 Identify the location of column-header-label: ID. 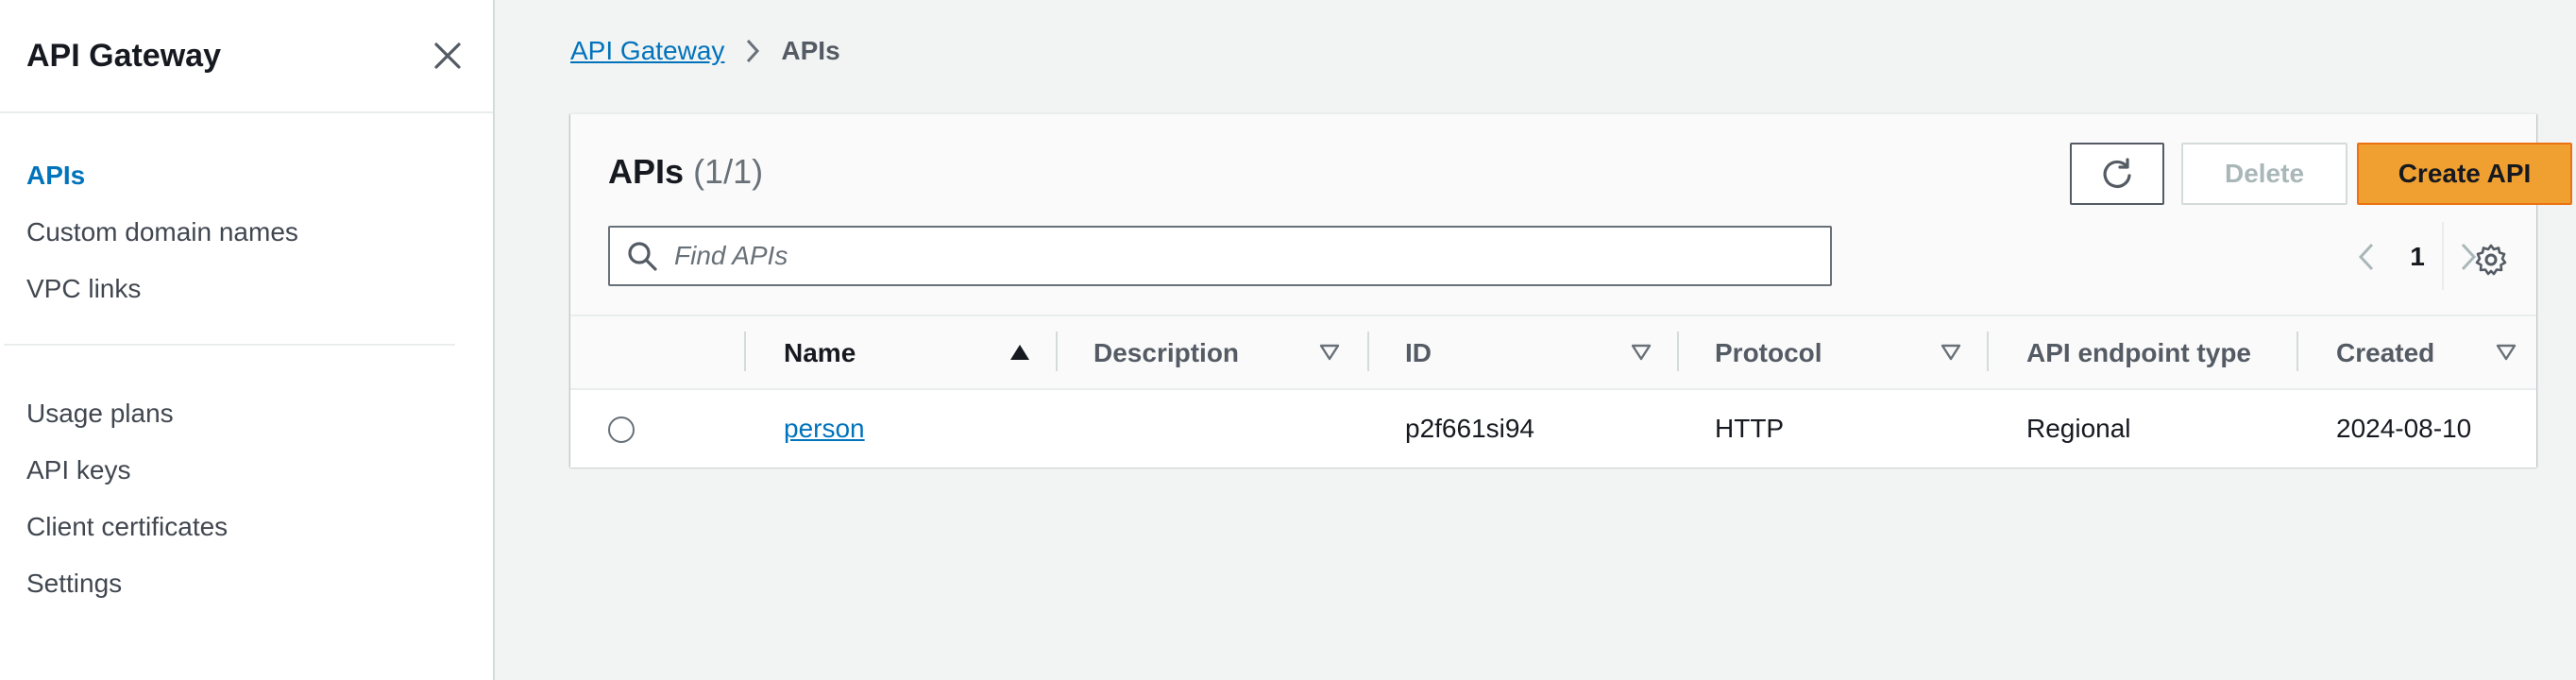
(1418, 352).